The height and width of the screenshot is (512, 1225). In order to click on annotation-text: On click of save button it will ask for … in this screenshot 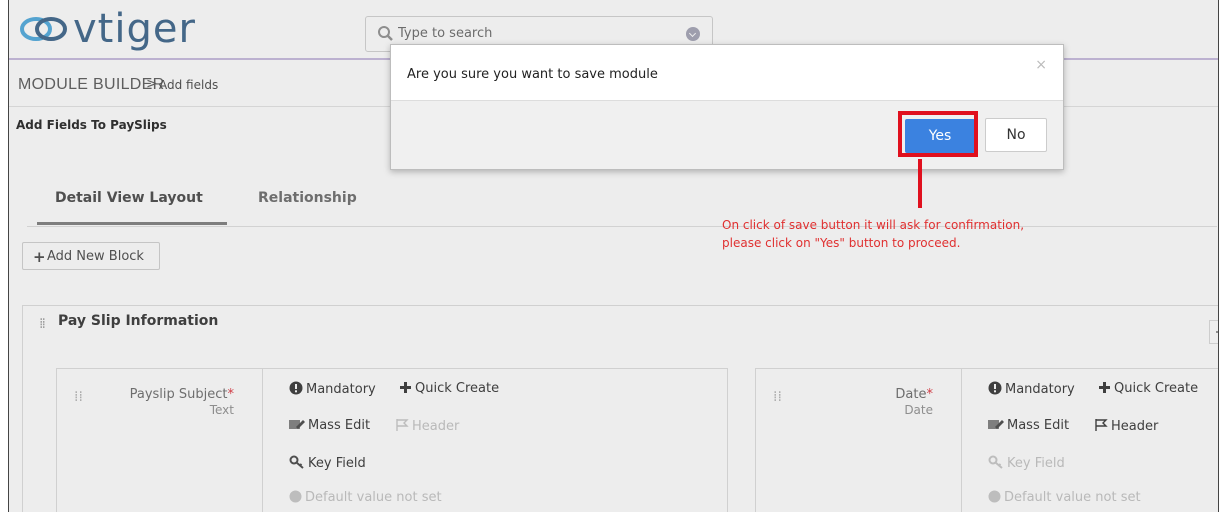, I will do `click(922, 234)`.